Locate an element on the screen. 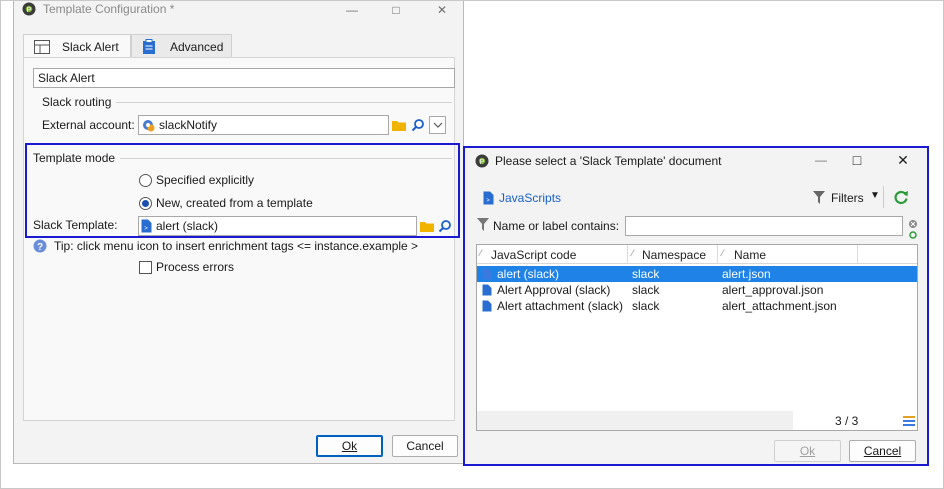 This screenshot has height=489, width=944. name-filter-input is located at coordinates (764, 226).